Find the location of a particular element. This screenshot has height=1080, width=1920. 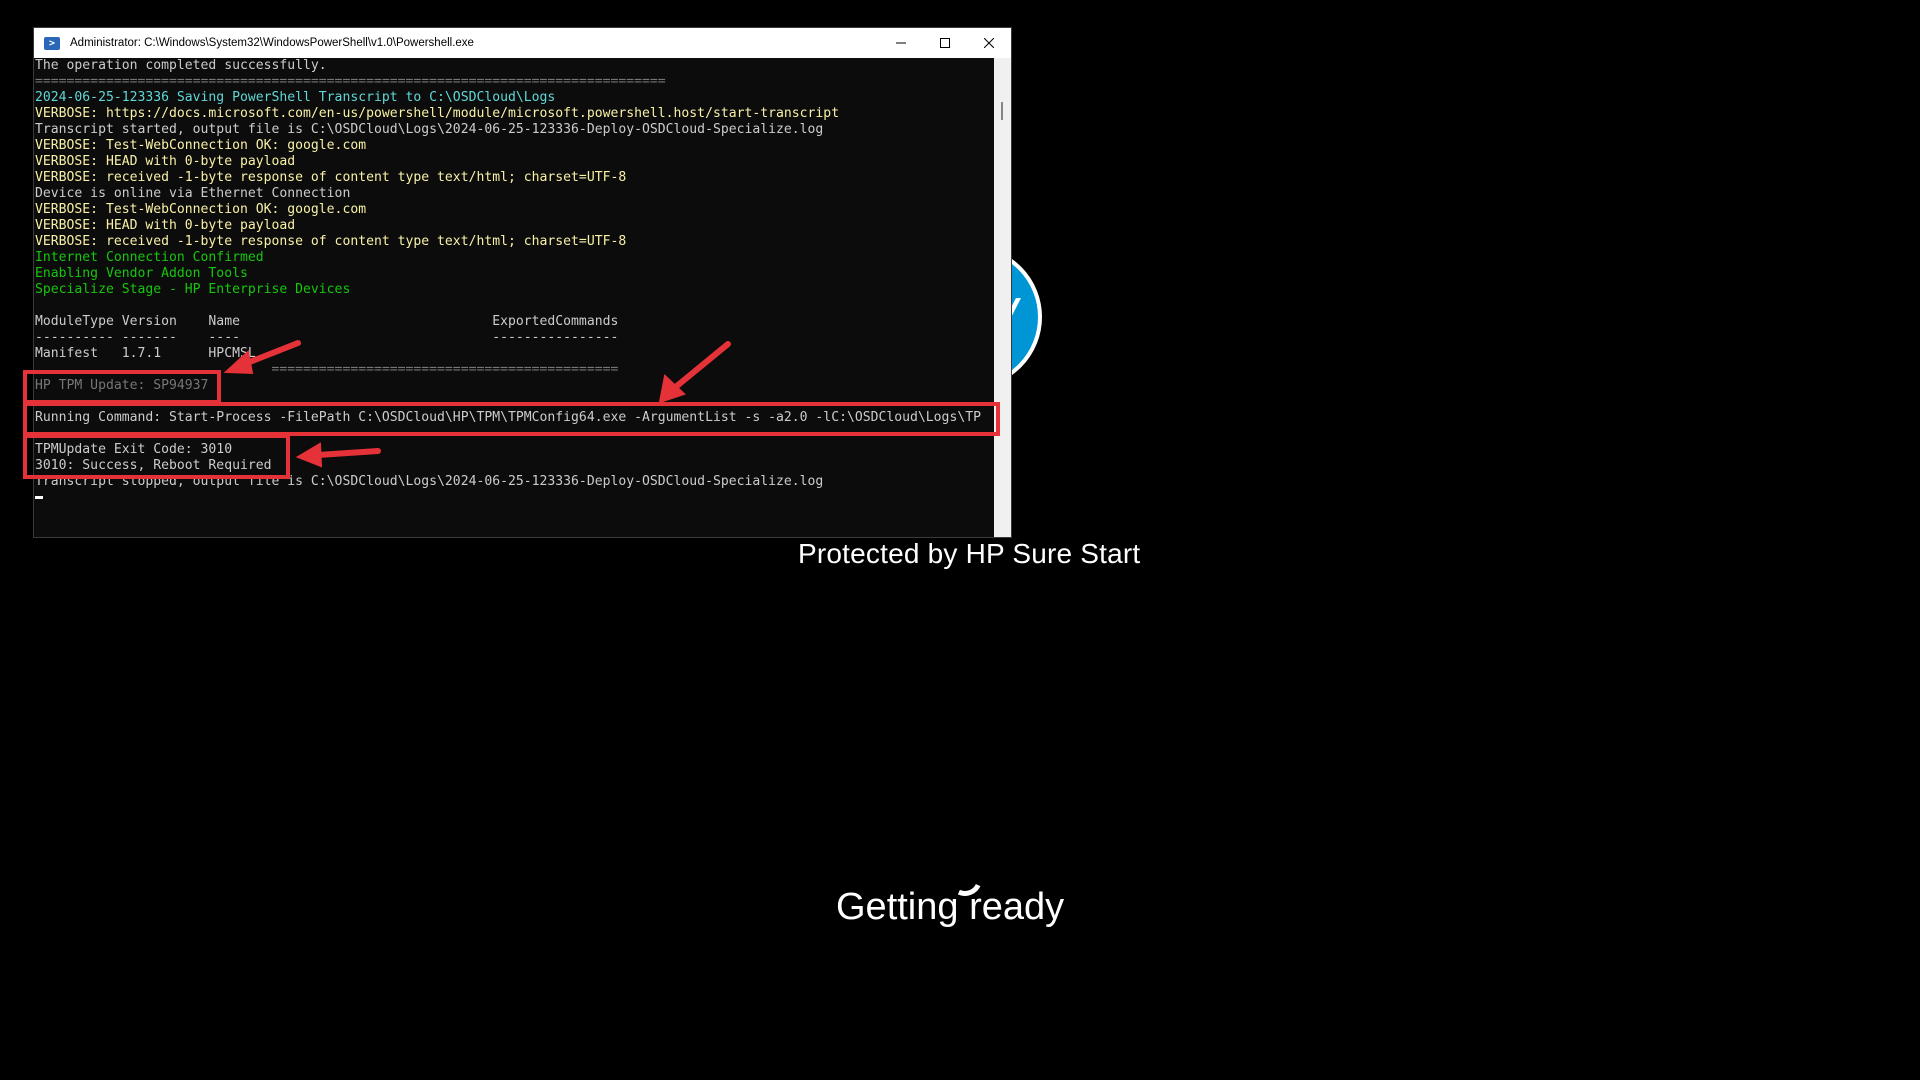

console-line: ---------- ------- ---- ---------------- is located at coordinates (327, 337).